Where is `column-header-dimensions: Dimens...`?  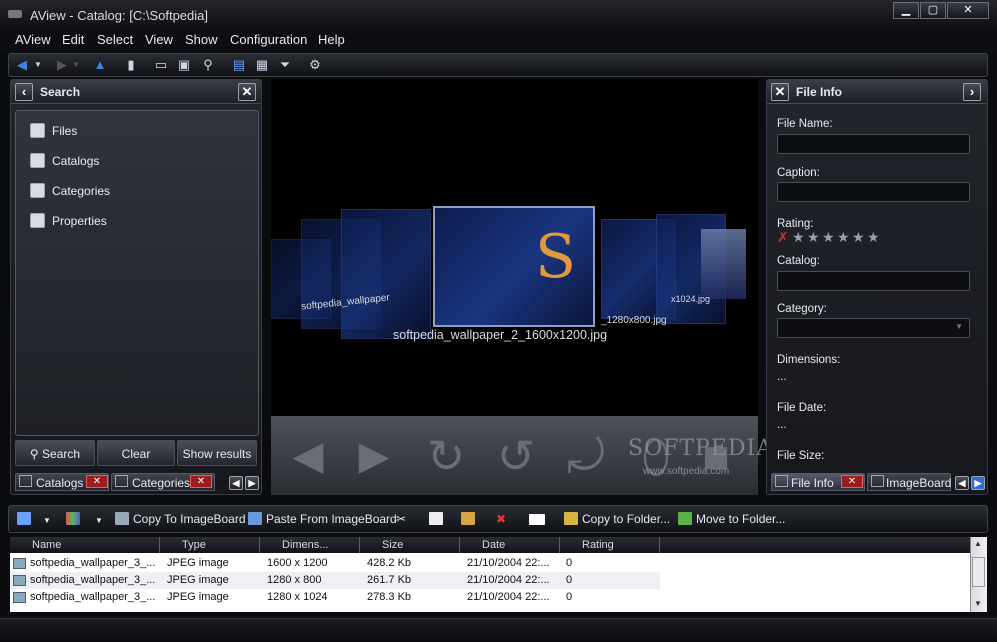 column-header-dimensions: Dimens... is located at coordinates (310, 545).